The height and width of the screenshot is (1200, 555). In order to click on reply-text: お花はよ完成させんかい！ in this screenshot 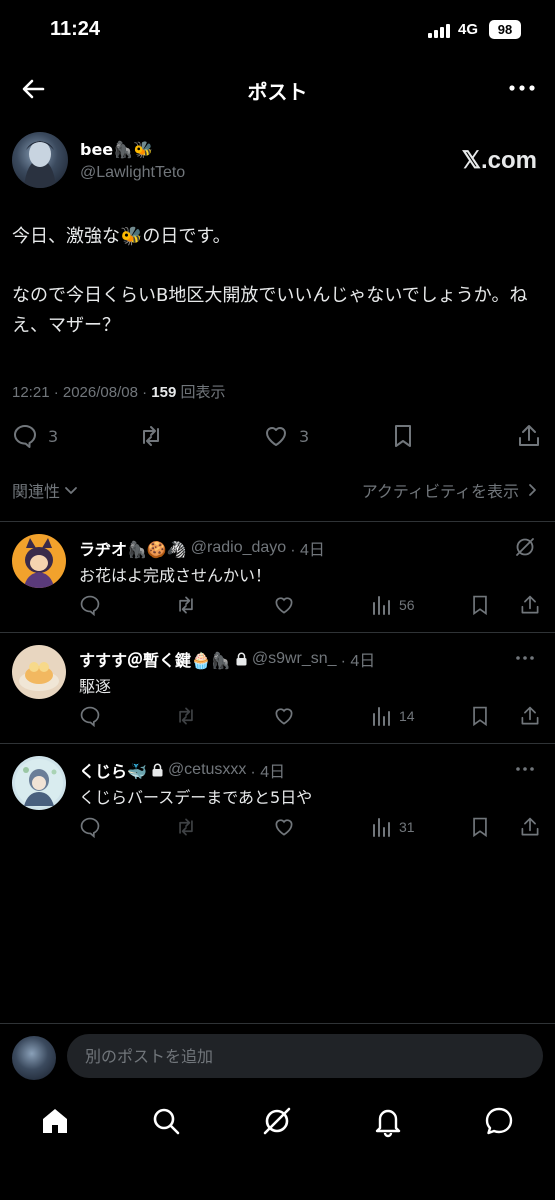, I will do `click(175, 575)`.